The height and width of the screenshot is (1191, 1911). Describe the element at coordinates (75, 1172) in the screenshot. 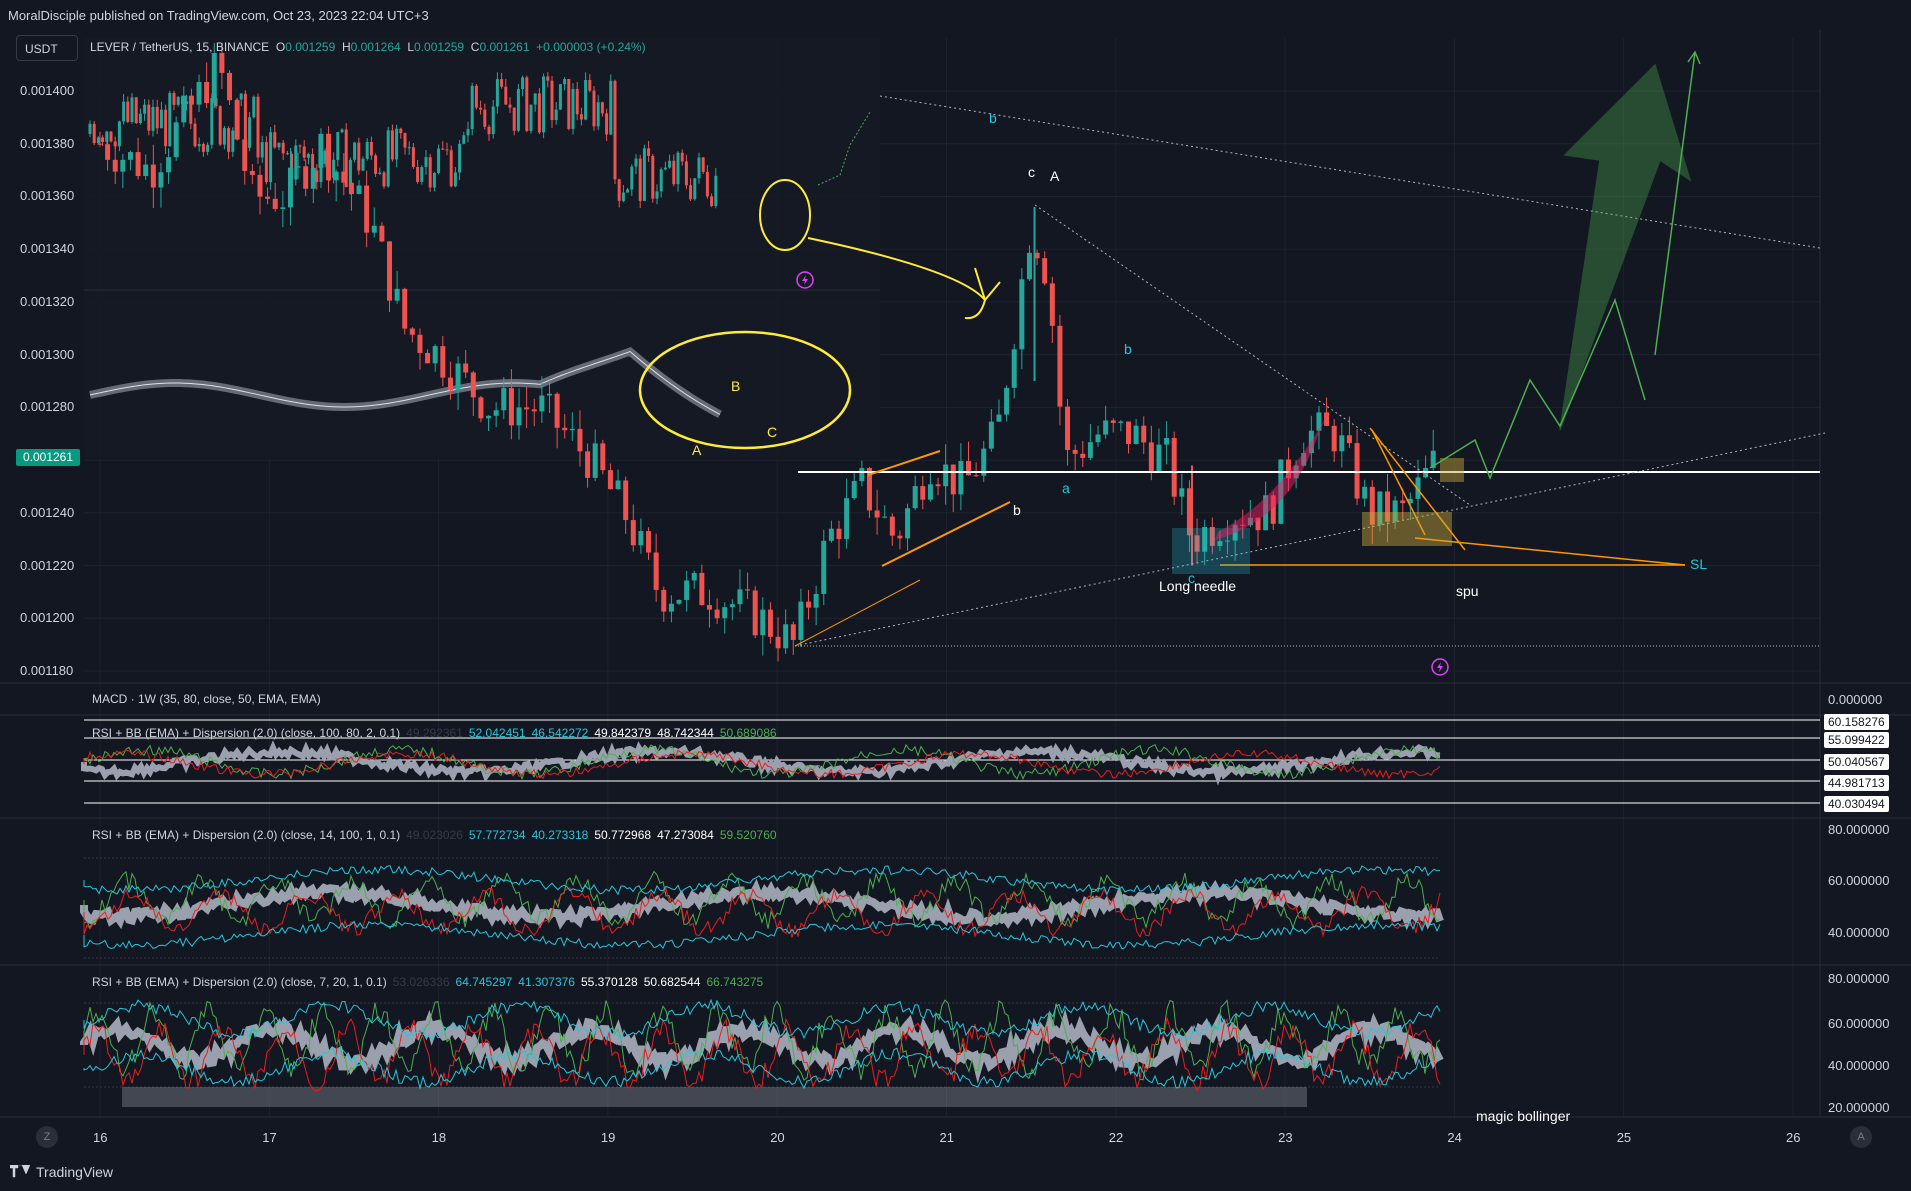

I see `footer-brand: TradingView` at that location.